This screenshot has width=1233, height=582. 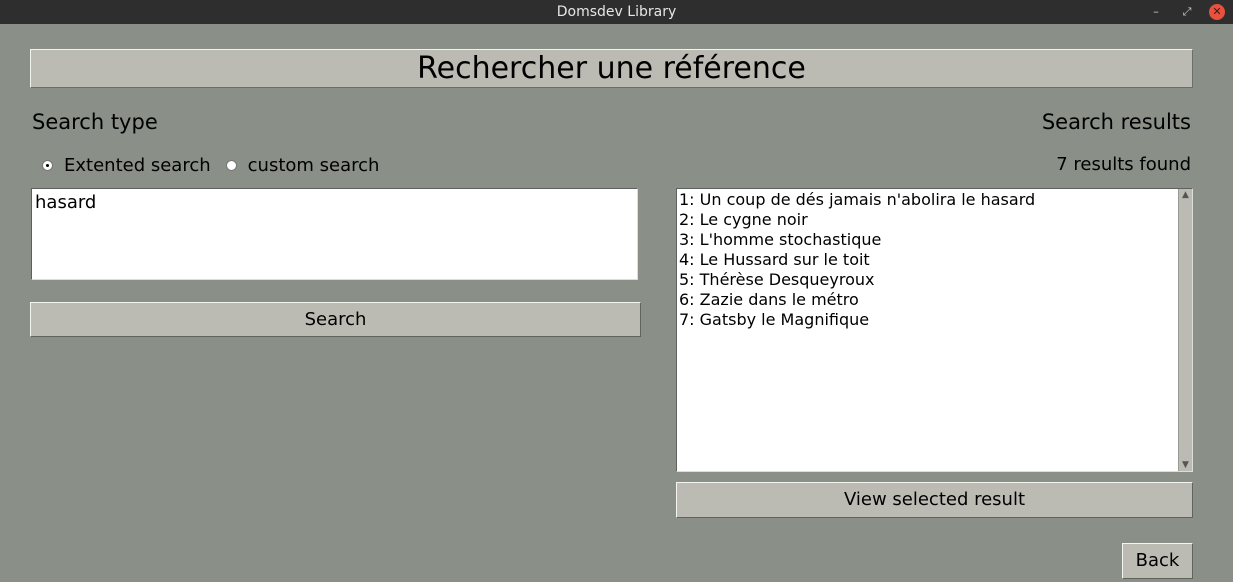 What do you see at coordinates (137, 165) in the screenshot?
I see `extended-search-label: Extented search` at bounding box center [137, 165].